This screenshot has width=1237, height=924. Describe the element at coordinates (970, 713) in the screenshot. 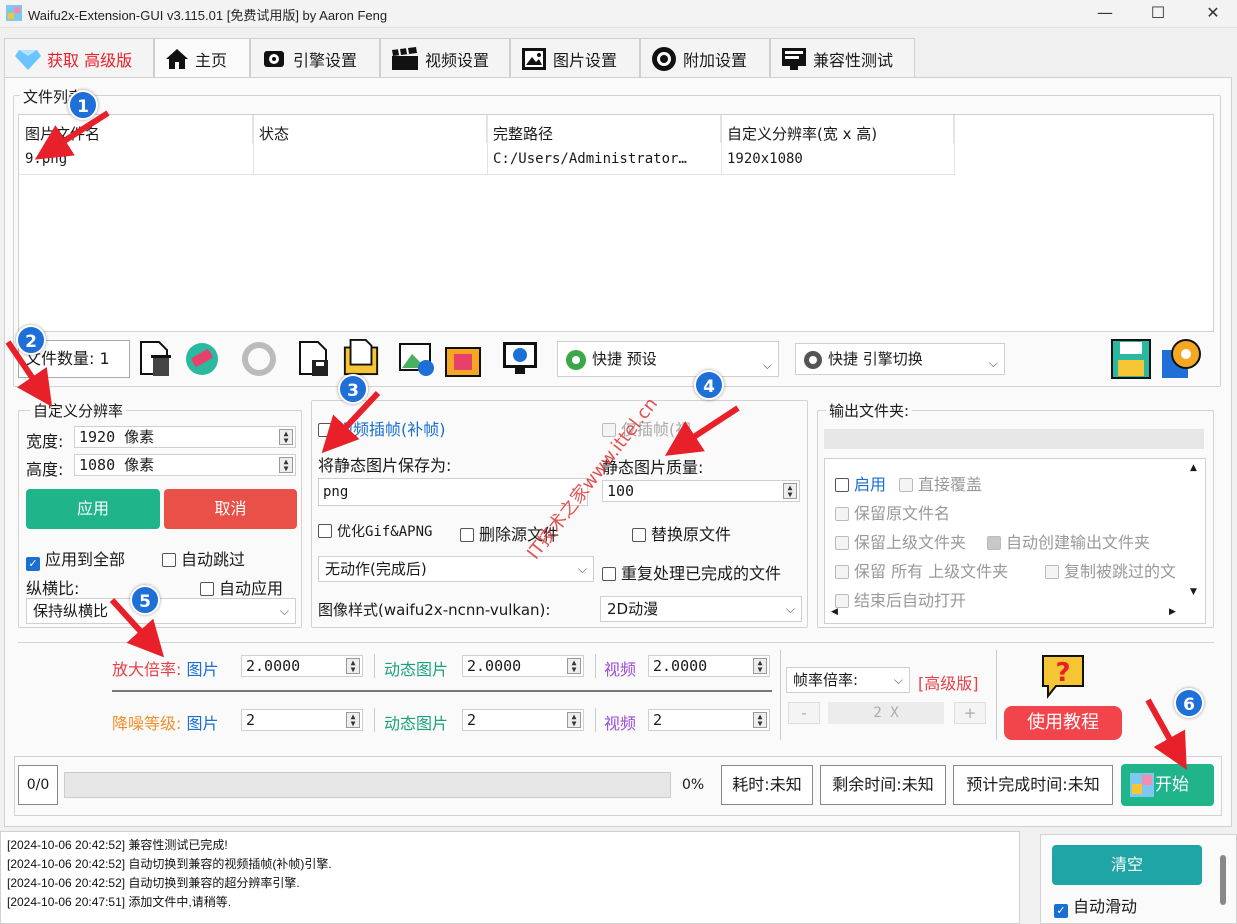

I see `fps-plus-button: +` at that location.